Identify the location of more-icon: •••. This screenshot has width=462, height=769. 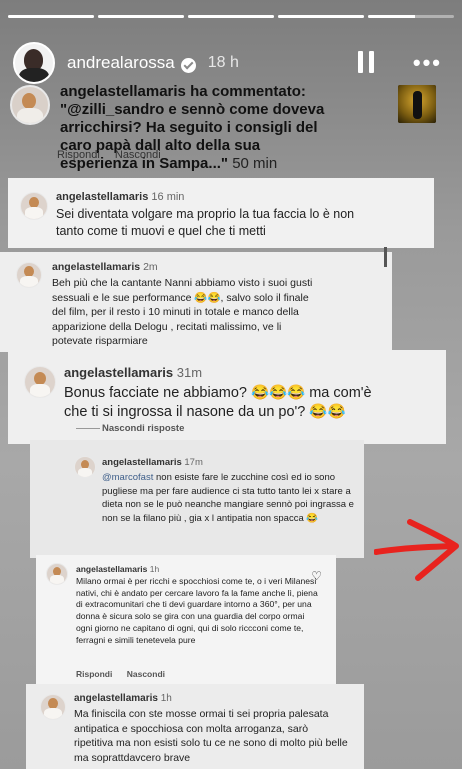
(427, 63).